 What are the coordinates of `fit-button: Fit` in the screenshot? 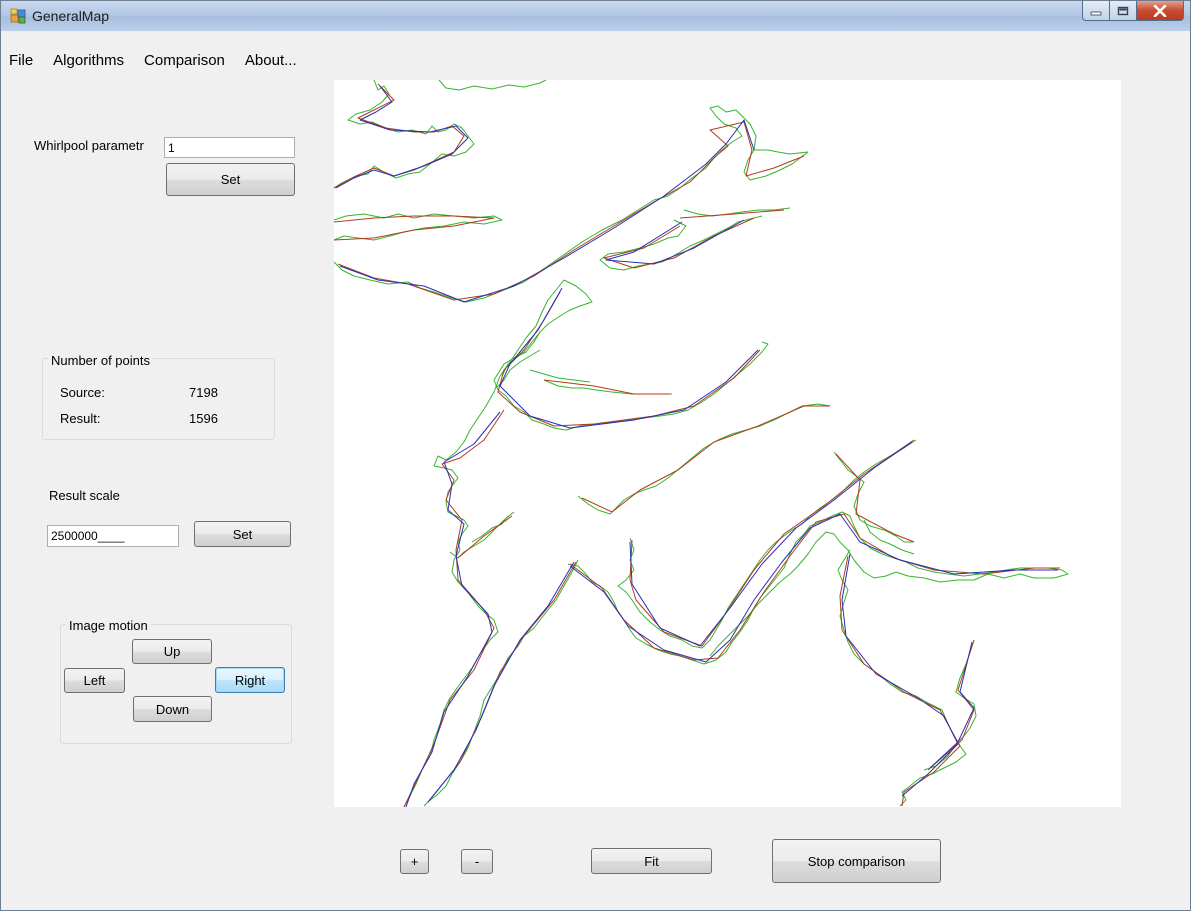 It's located at (651, 861).